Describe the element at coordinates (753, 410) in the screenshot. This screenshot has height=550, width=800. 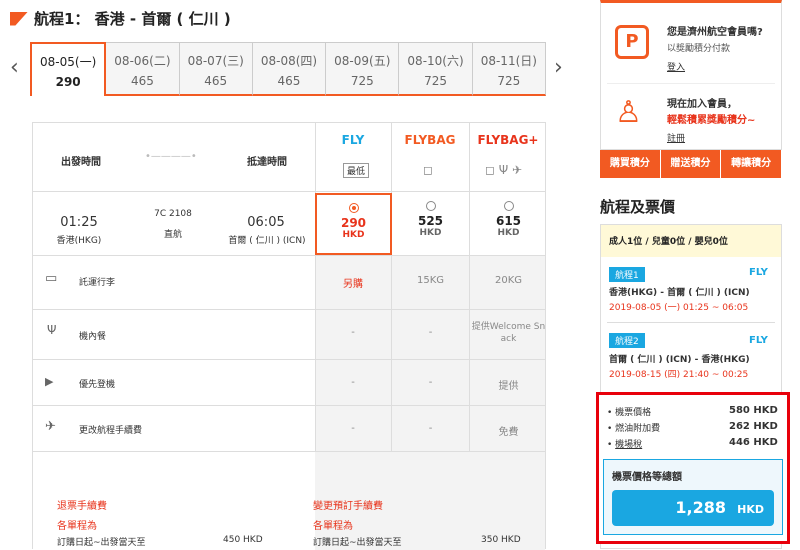
I see `fare-value: 580 HKD` at that location.